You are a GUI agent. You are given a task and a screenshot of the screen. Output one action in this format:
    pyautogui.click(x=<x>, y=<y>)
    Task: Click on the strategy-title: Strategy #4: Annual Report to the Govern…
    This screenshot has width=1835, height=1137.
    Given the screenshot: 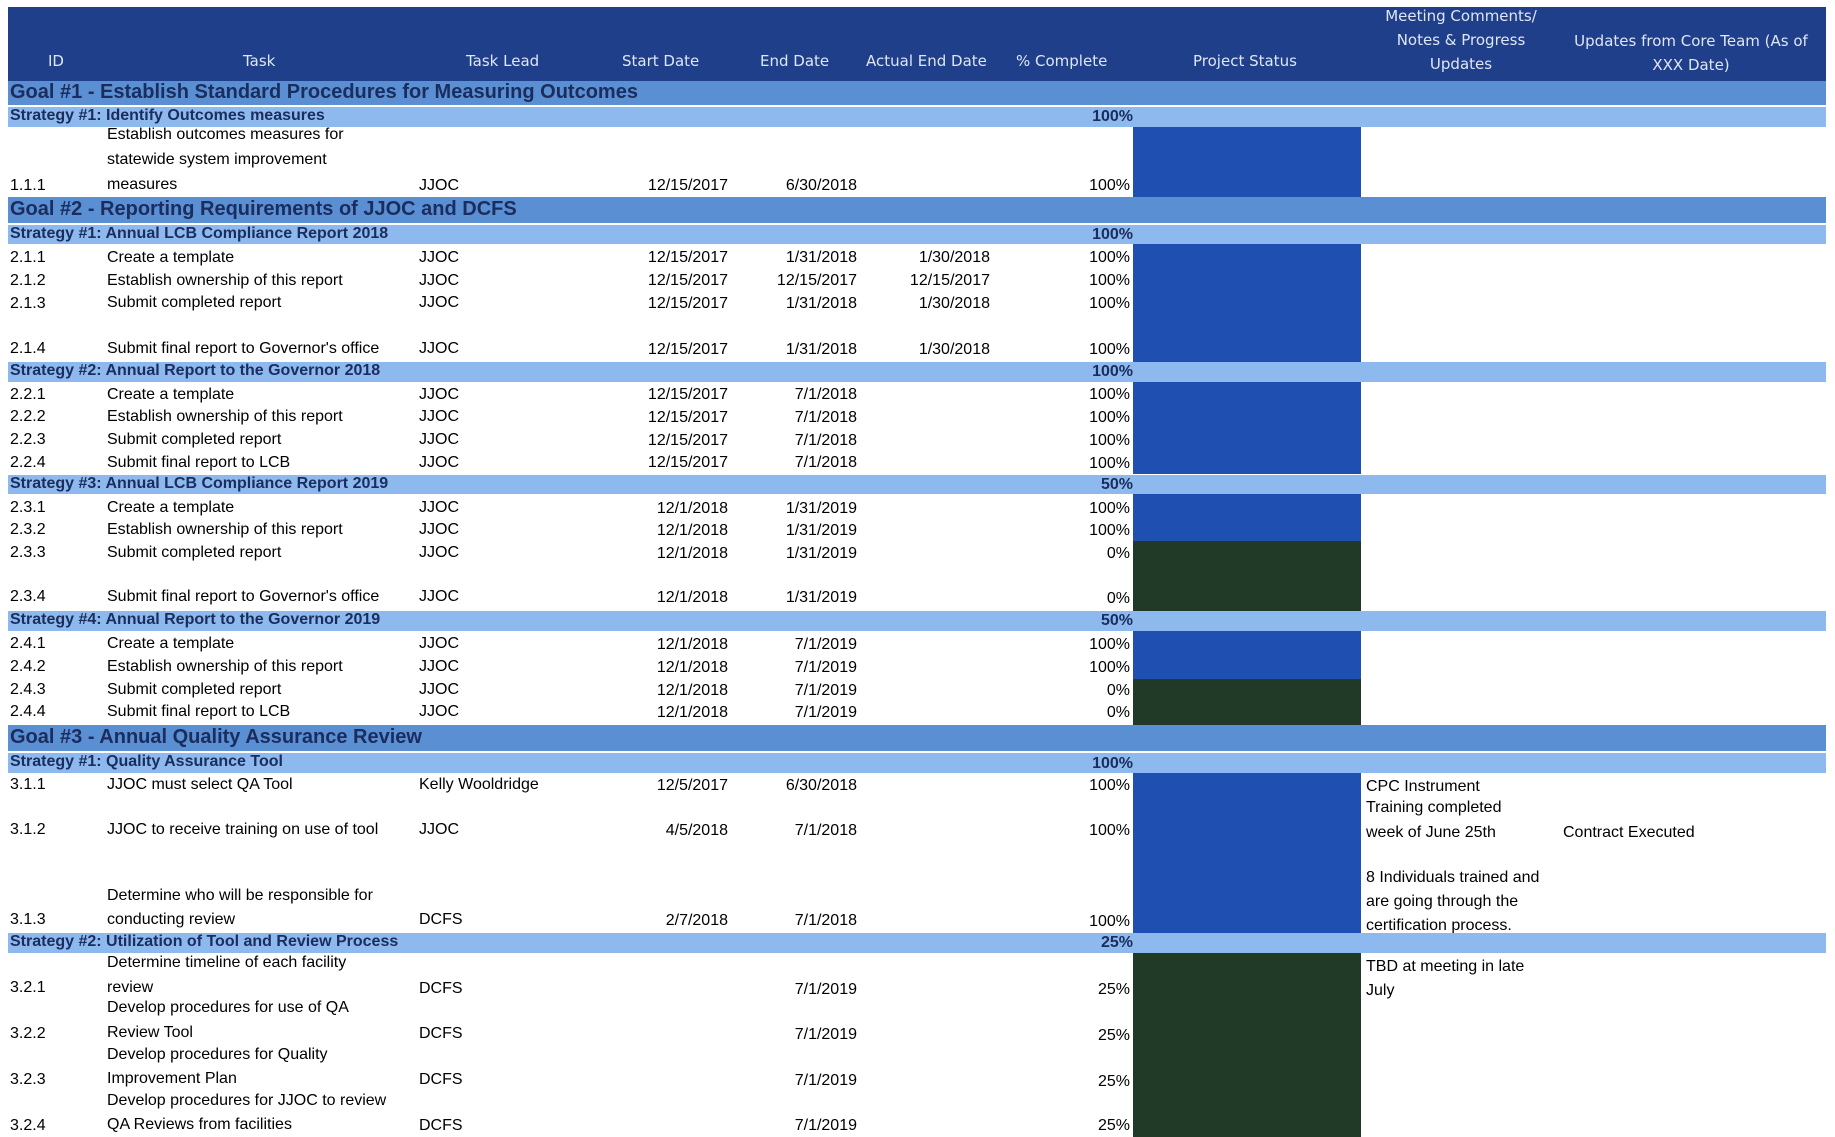 What is the action you would take?
    pyautogui.click(x=195, y=619)
    